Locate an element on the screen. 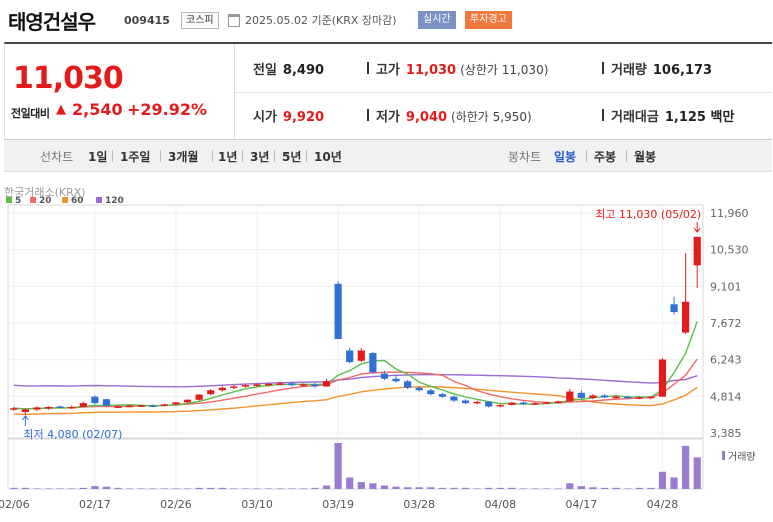 The height and width of the screenshot is (522, 773). x-tick-label: 04/17 is located at coordinates (582, 504).